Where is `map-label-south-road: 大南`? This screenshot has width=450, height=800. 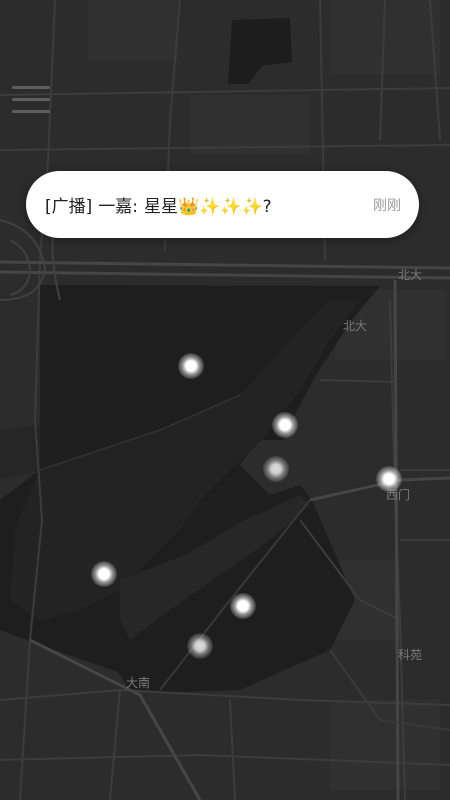 map-label-south-road: 大南 is located at coordinates (138, 683).